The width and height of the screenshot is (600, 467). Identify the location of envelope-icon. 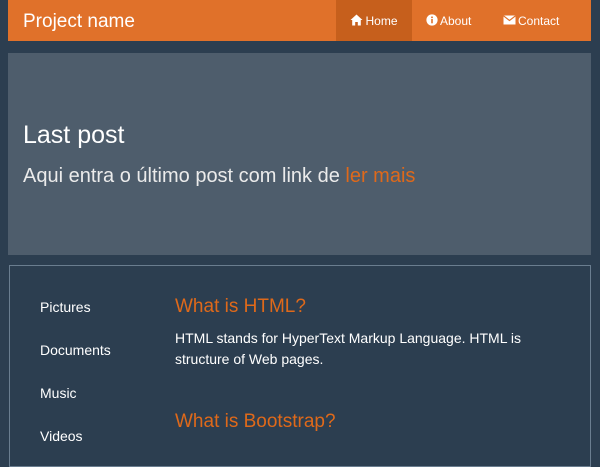
(509, 20).